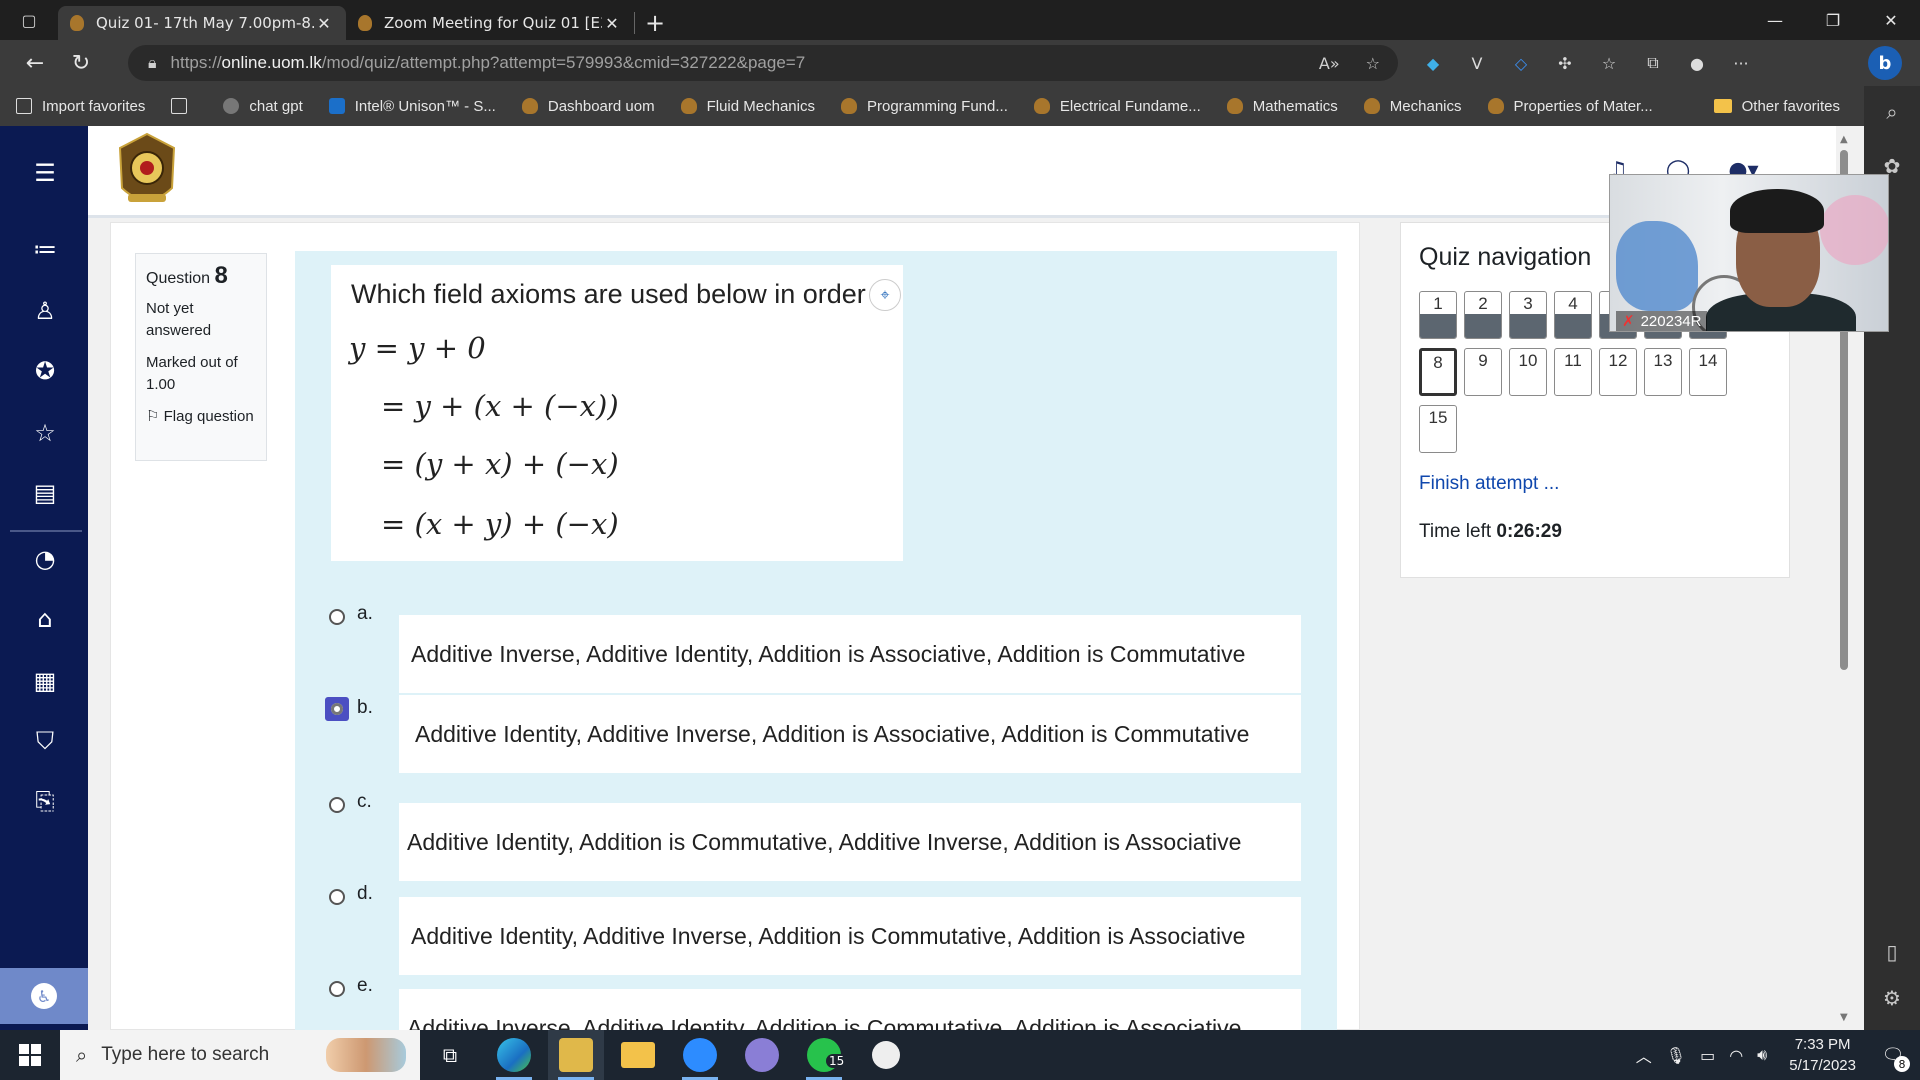  What do you see at coordinates (1844, 139) in the screenshot?
I see `scroll-up-icon: ▲` at bounding box center [1844, 139].